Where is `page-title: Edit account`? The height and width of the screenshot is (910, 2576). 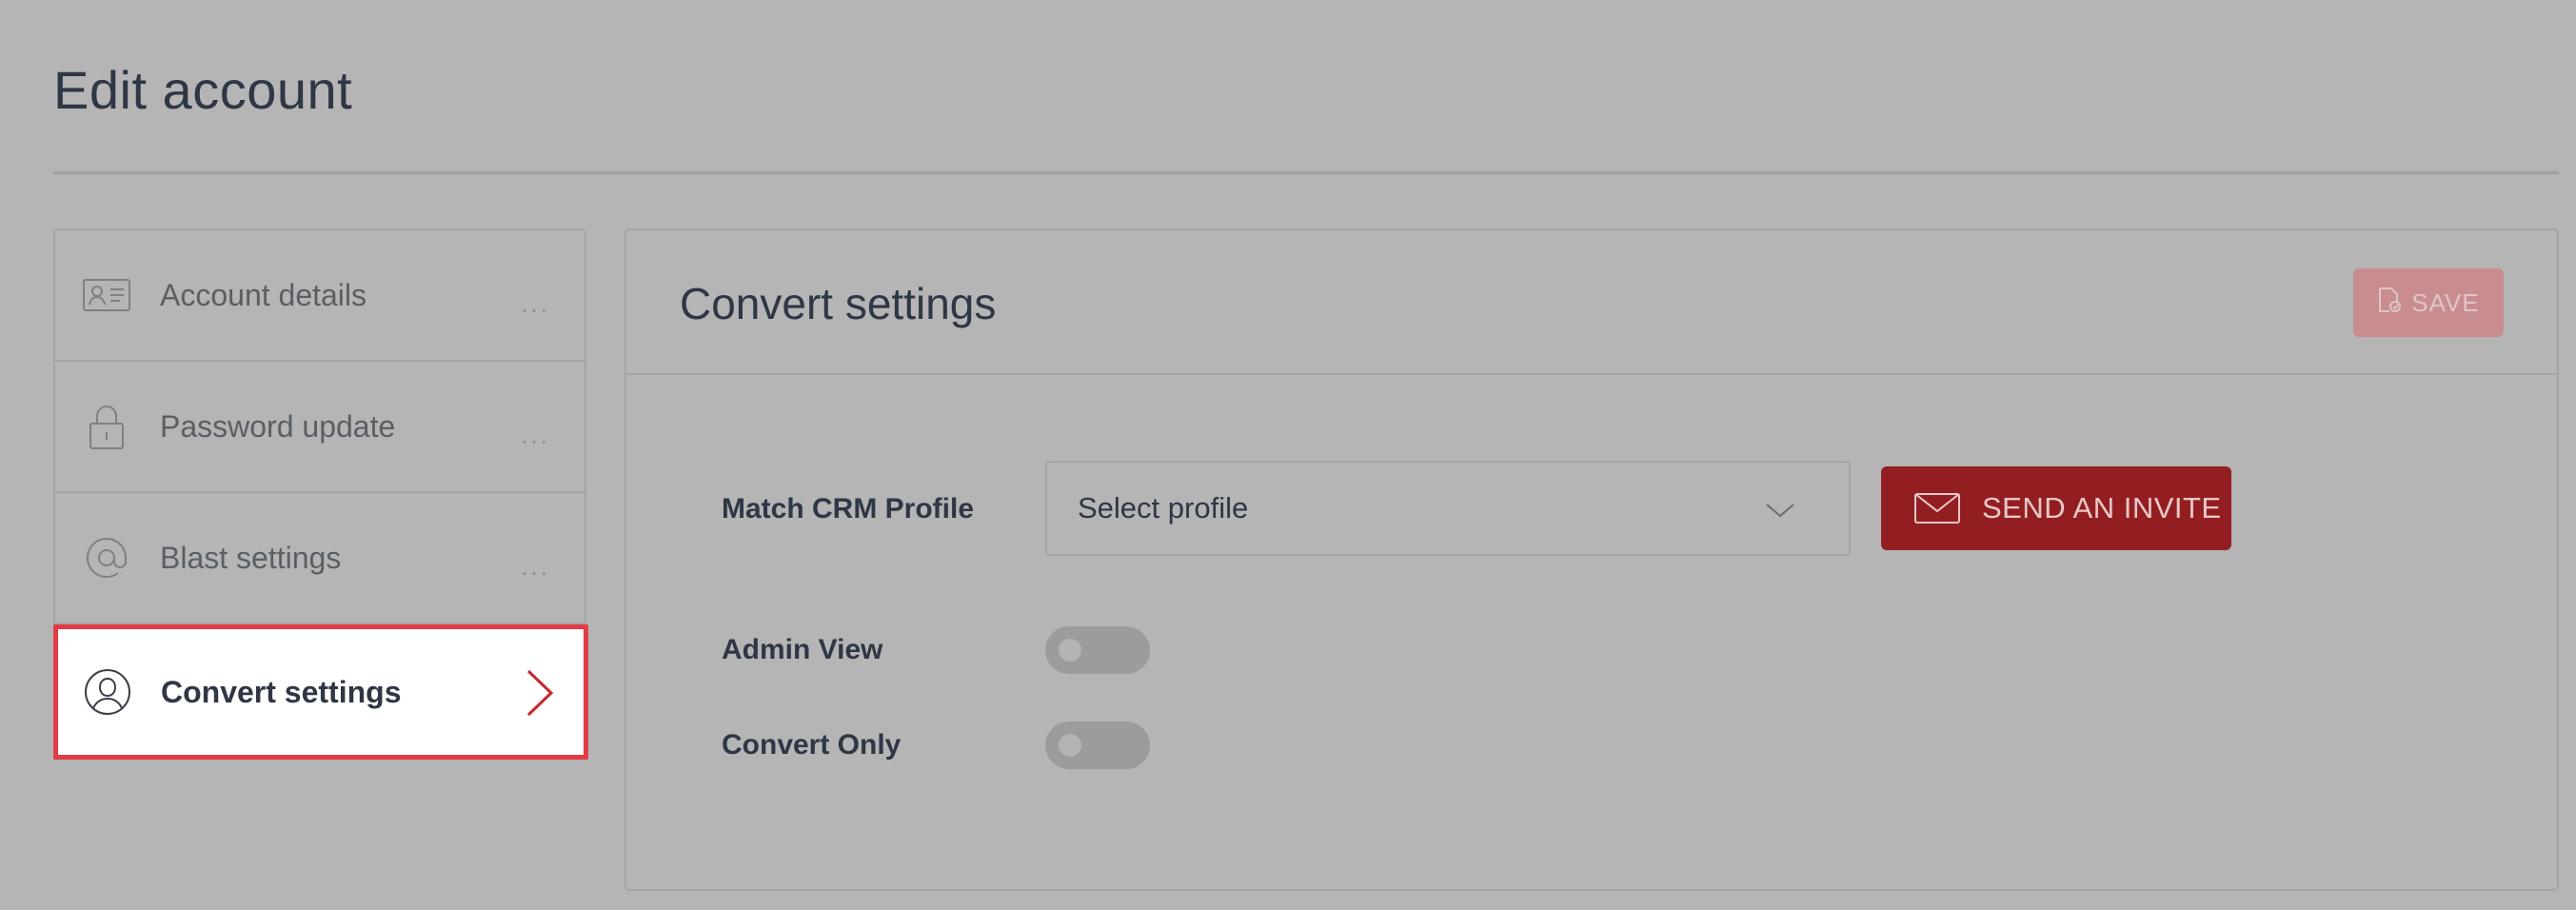 page-title: Edit account is located at coordinates (203, 90).